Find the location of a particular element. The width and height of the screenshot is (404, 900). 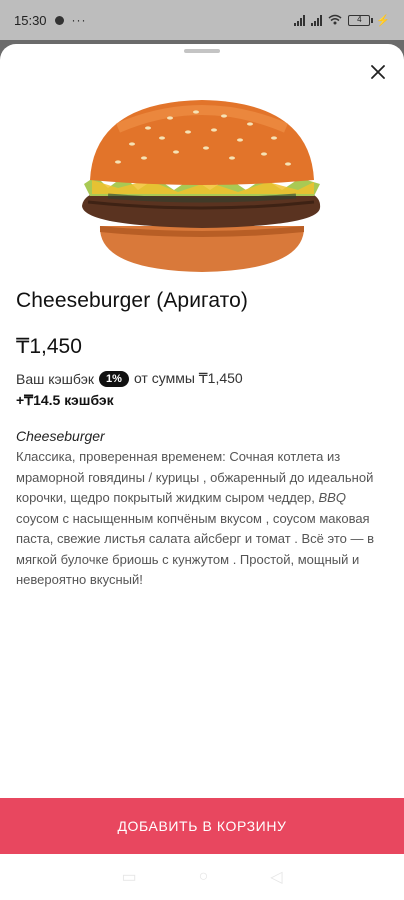

cashback-amount: +₸14.5 кэшбэк is located at coordinates (65, 400).